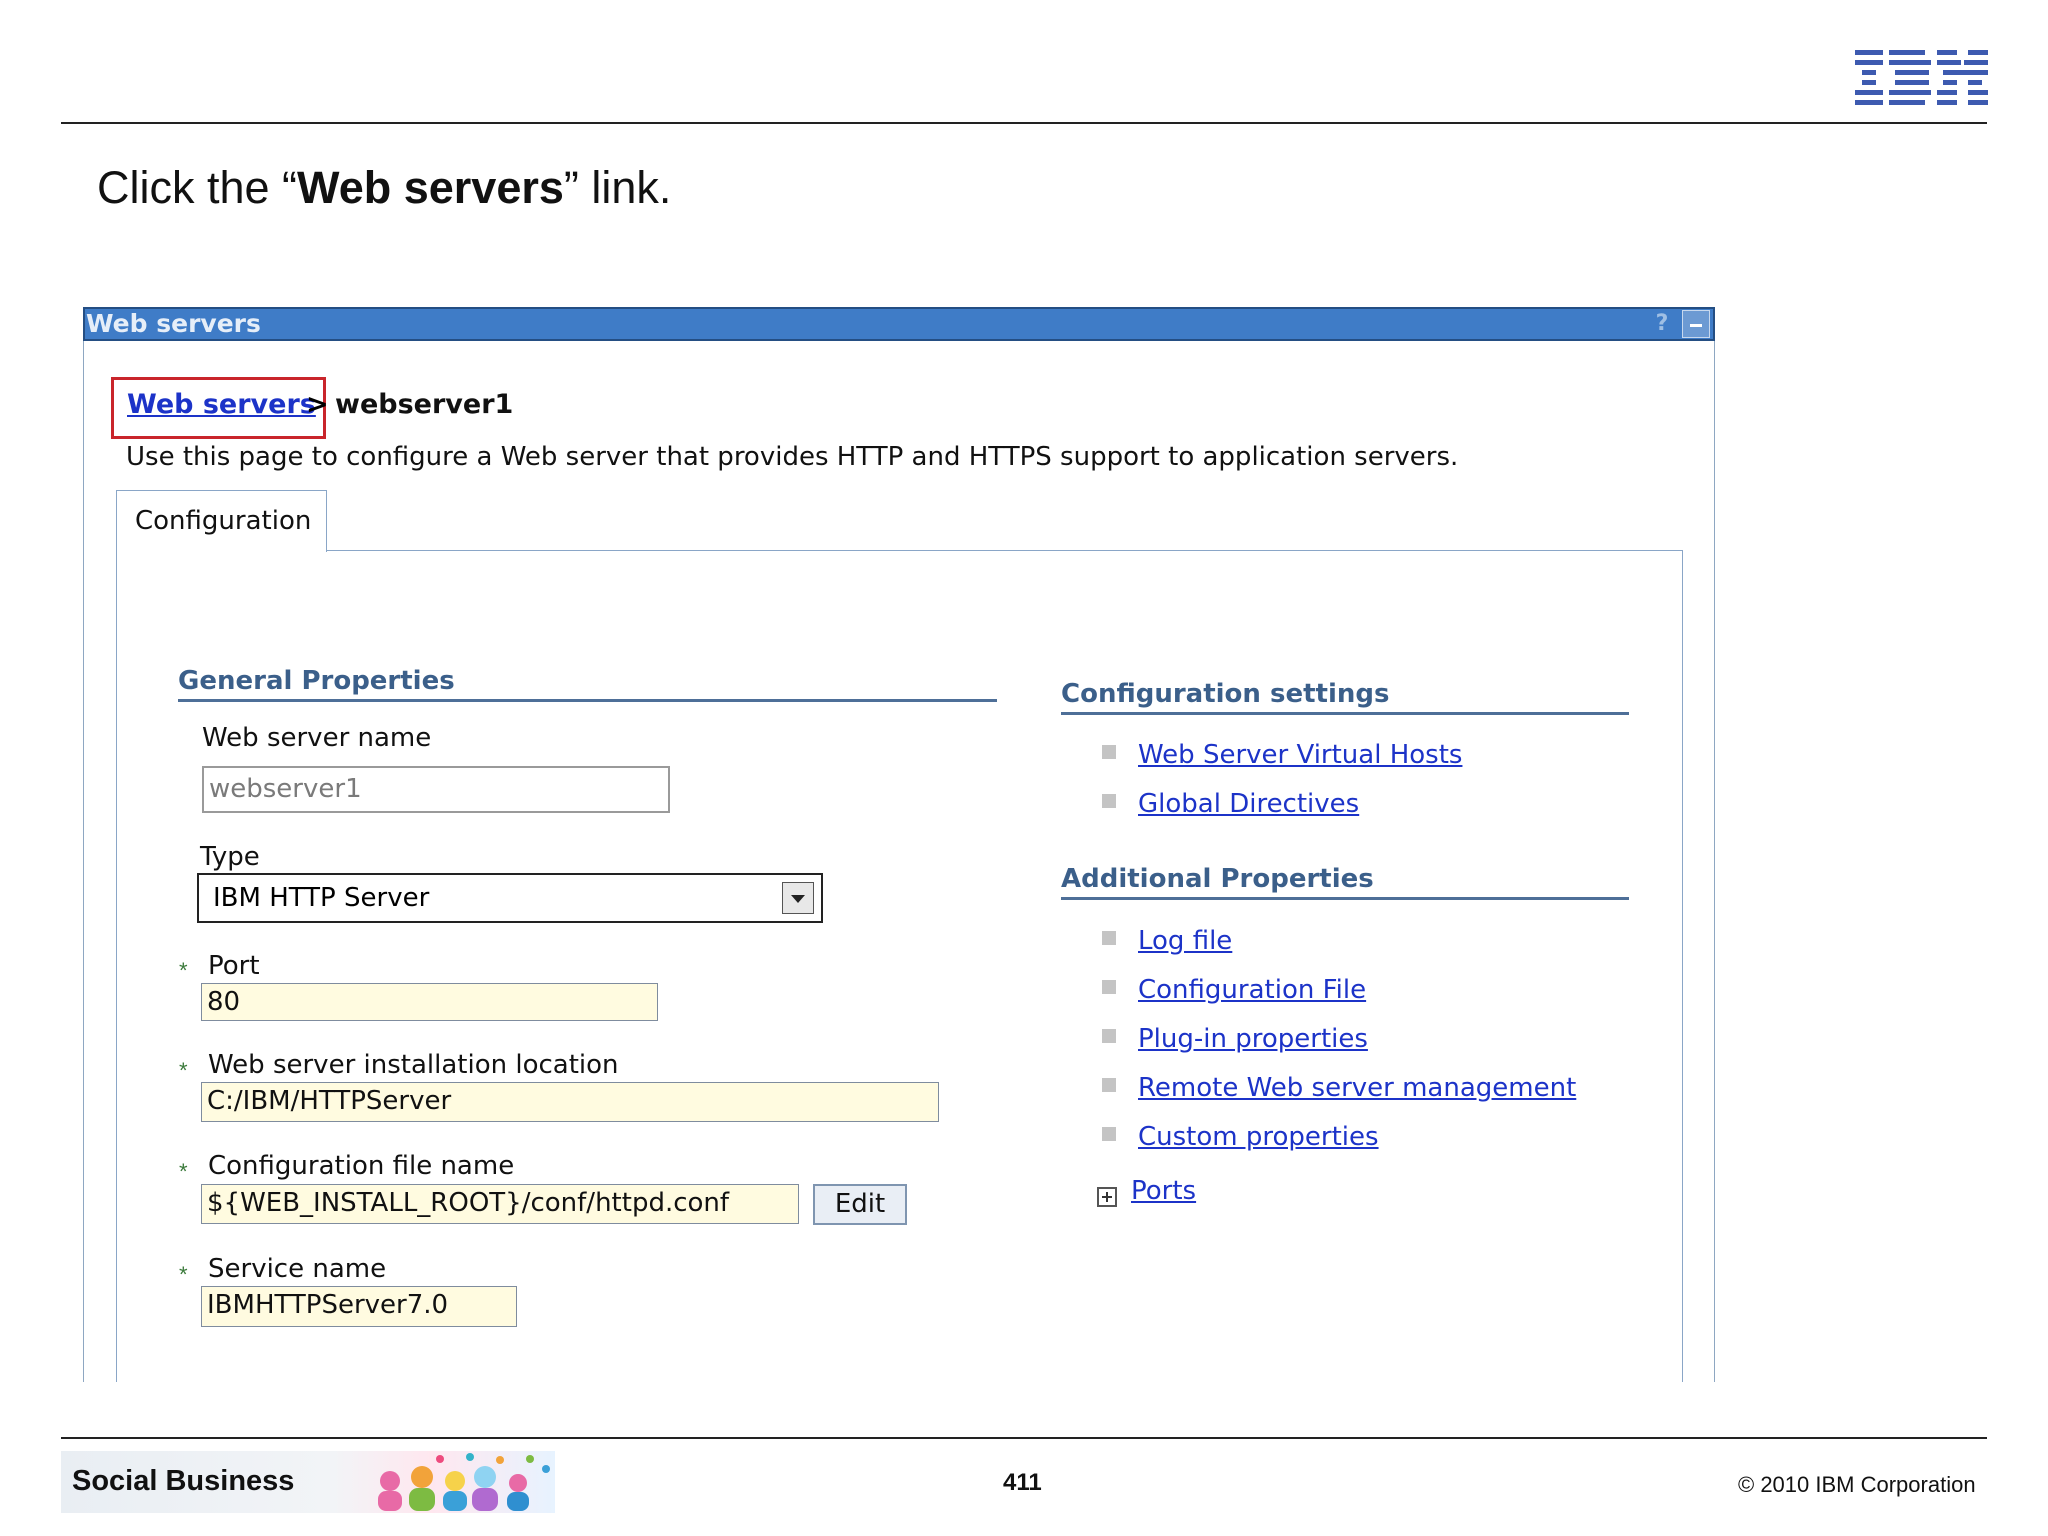  I want to click on tab-configuration-label: Configuration, so click(223, 521).